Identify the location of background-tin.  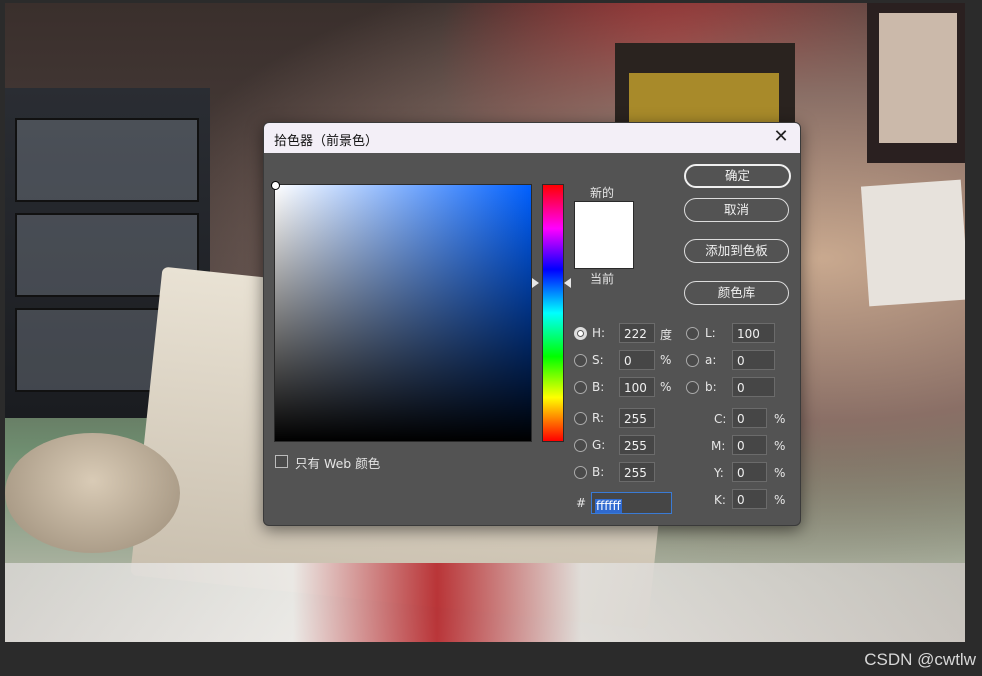
(92, 493).